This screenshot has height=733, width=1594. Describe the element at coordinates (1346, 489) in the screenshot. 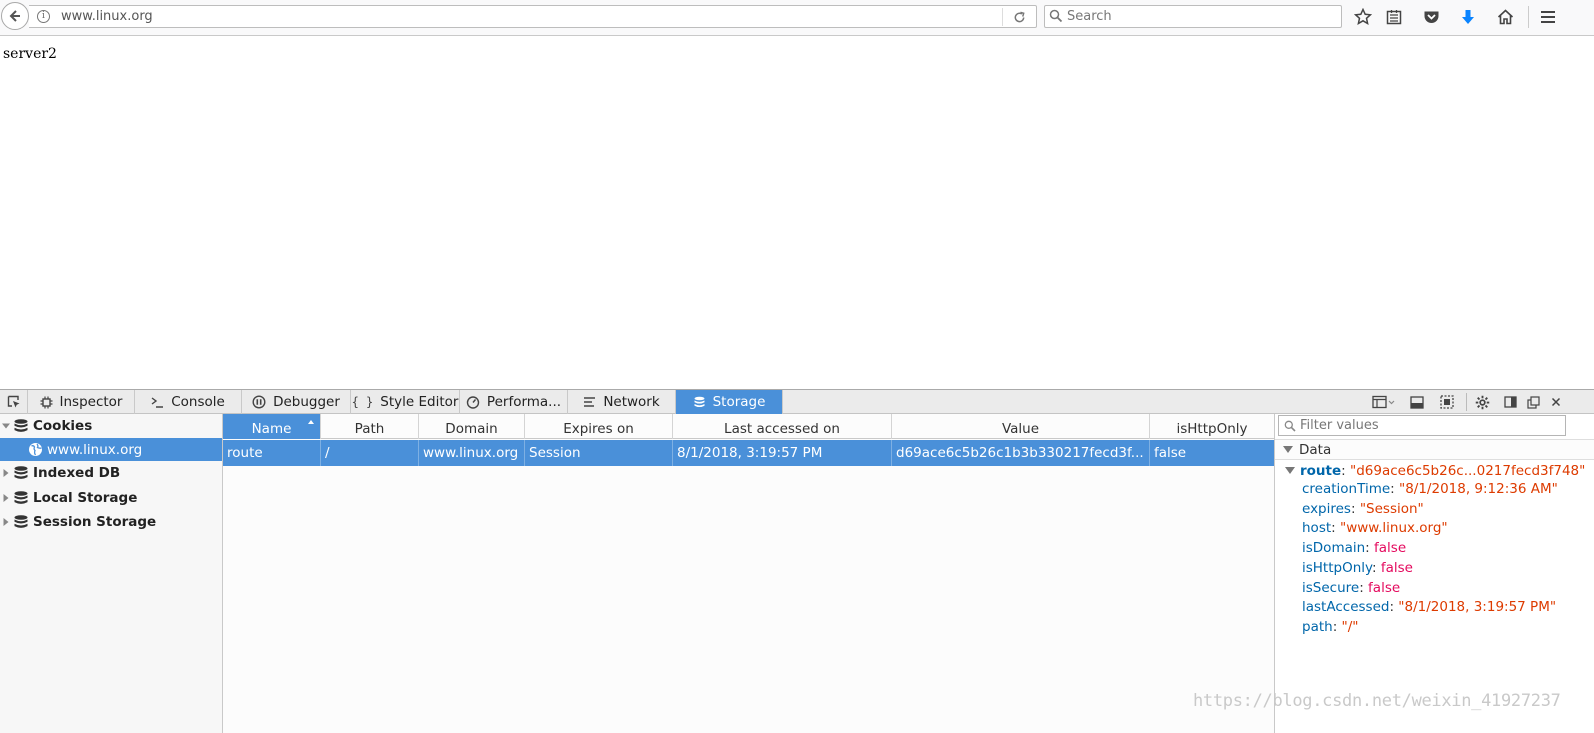

I see `property-key: creationTime` at that location.